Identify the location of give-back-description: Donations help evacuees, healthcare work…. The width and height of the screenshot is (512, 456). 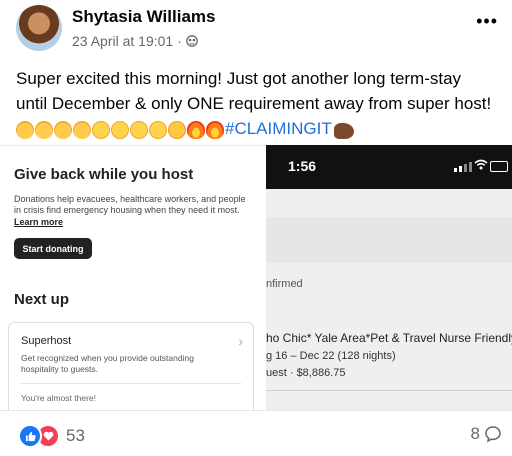
(130, 204).